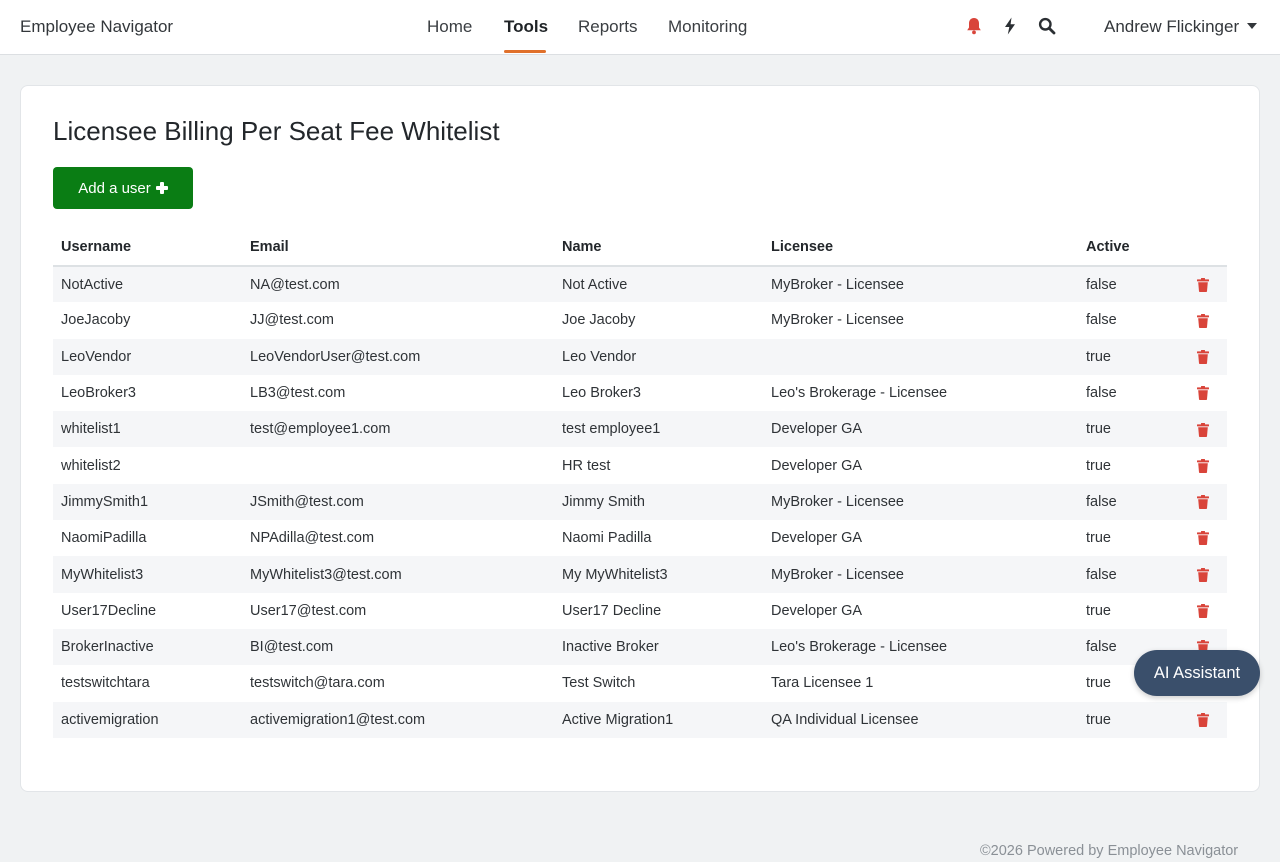  What do you see at coordinates (599, 320) in the screenshot?
I see `name-cell: Joe Jacoby` at bounding box center [599, 320].